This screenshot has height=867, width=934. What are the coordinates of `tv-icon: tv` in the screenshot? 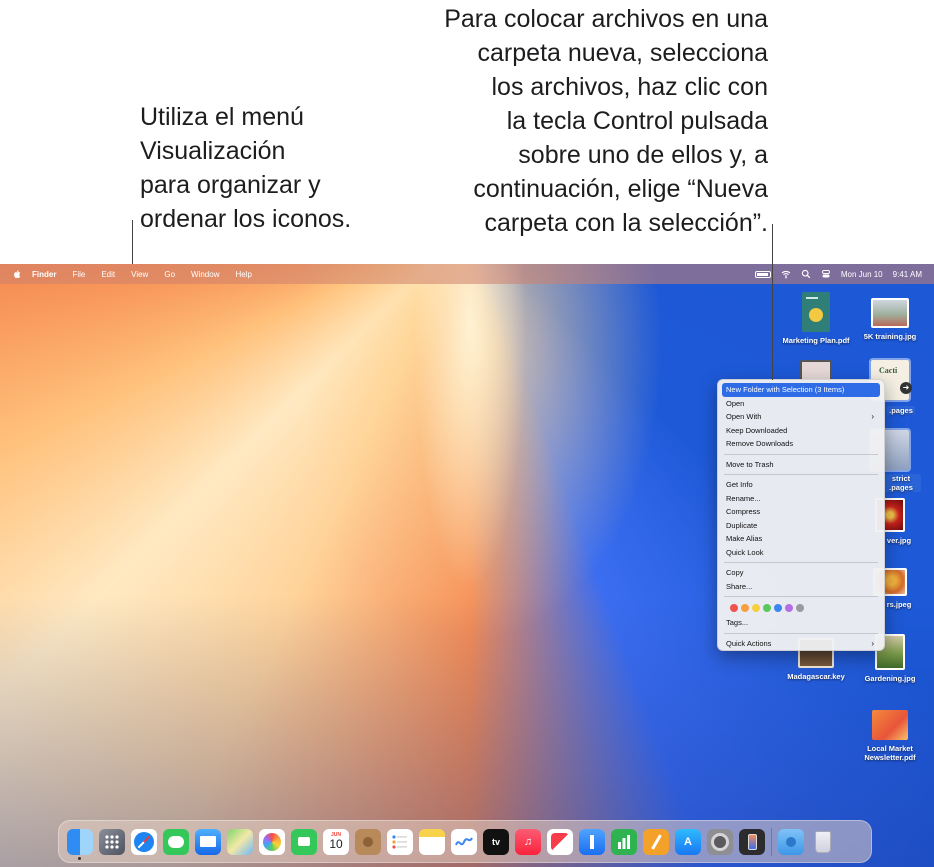 It's located at (496, 841).